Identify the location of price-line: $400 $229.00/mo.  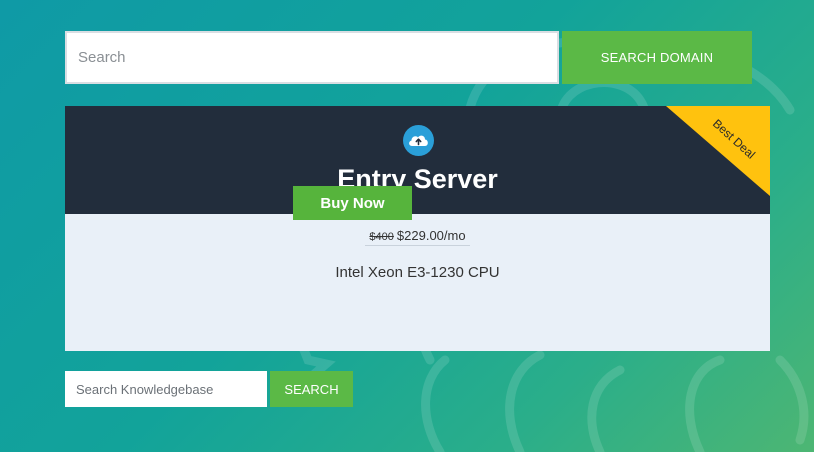
(417, 236).